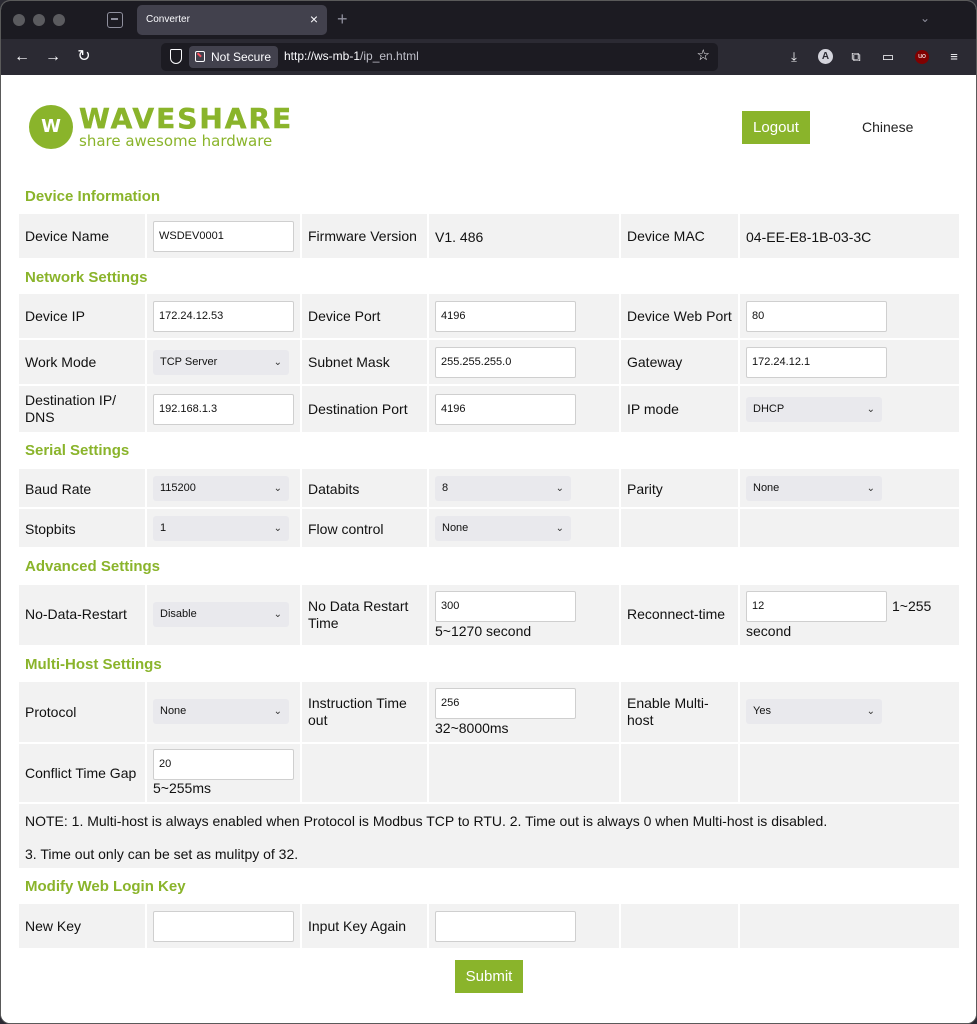  What do you see at coordinates (922, 57) in the screenshot?
I see `ublock-icon: uo` at bounding box center [922, 57].